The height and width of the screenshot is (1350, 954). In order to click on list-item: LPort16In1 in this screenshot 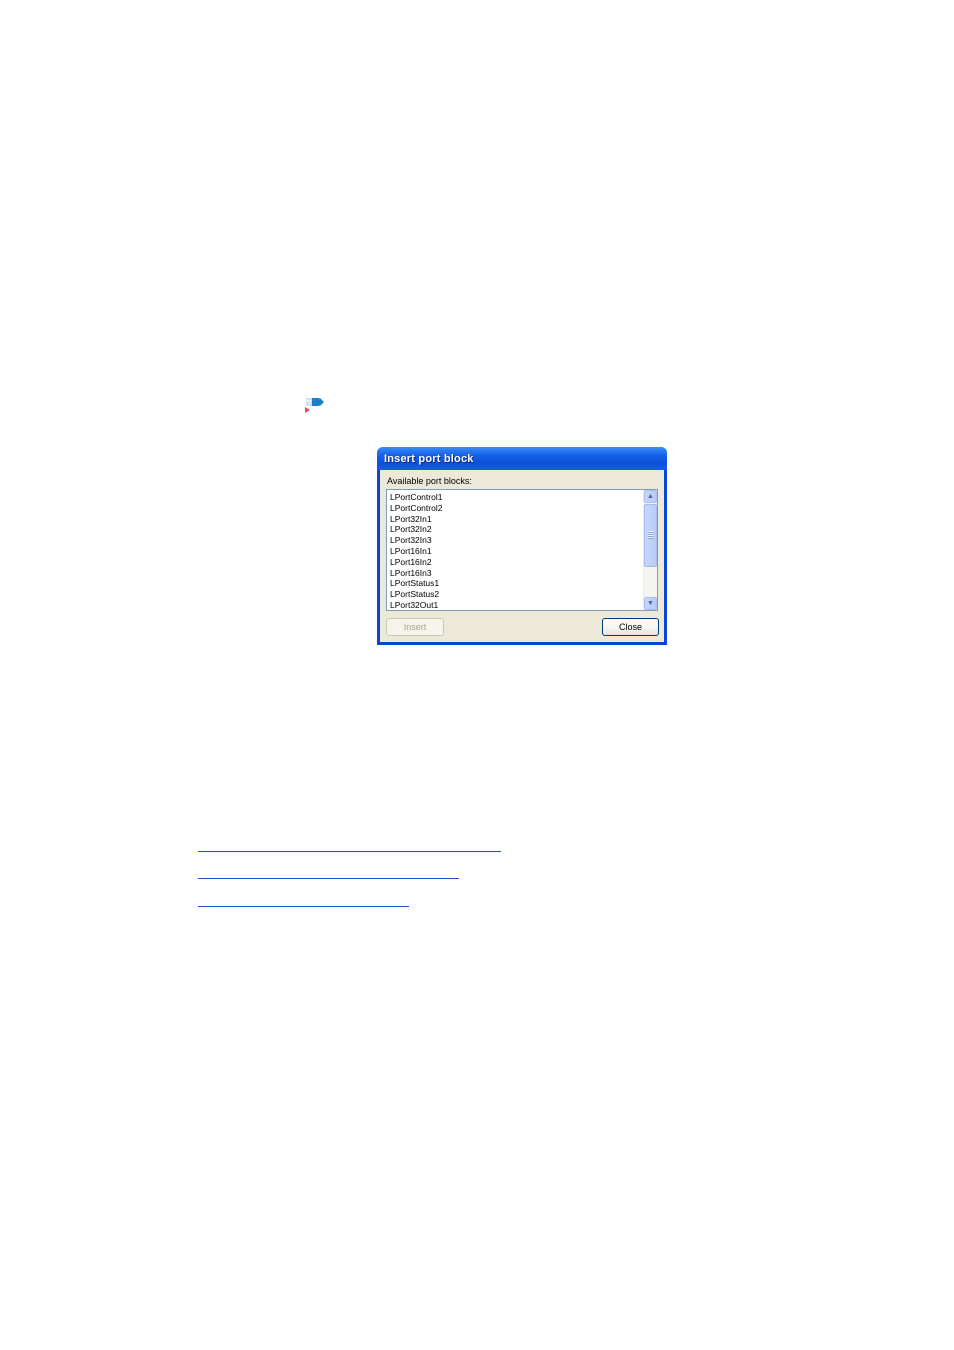, I will do `click(515, 551)`.